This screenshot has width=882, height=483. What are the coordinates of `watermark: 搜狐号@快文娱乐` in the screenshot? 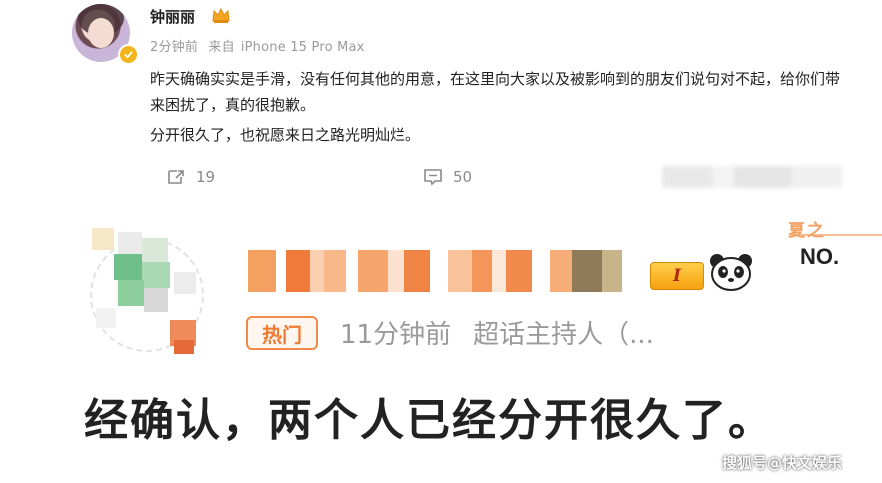 It's located at (782, 463).